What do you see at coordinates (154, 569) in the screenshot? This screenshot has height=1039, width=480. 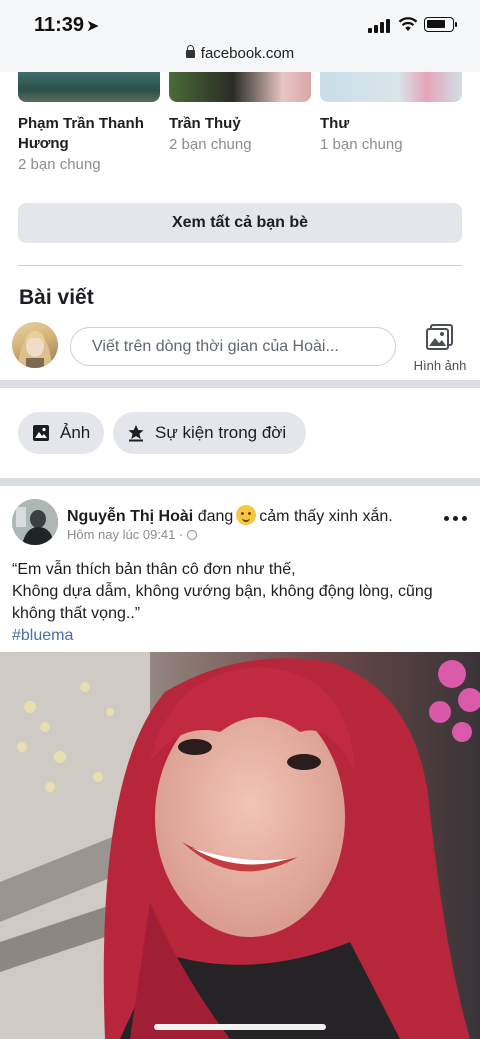 I see `post-line: “Em vẫn thích bản thân cô đơn như thế,` at bounding box center [154, 569].